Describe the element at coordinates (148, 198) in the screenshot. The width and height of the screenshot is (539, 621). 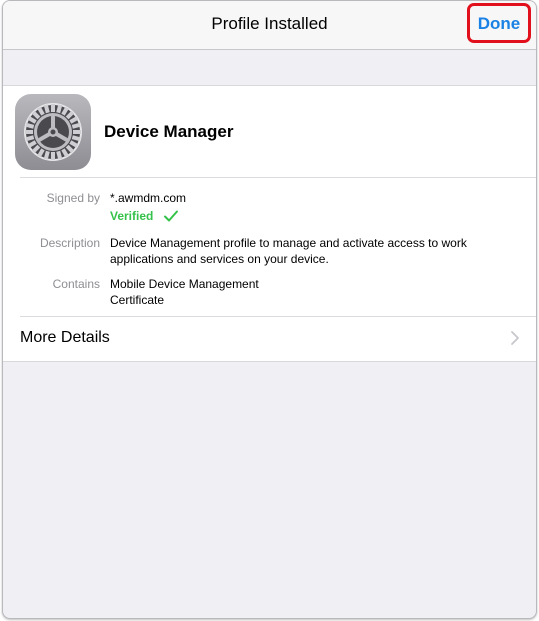
I see `signed-by-value: *.awmdm.com` at that location.